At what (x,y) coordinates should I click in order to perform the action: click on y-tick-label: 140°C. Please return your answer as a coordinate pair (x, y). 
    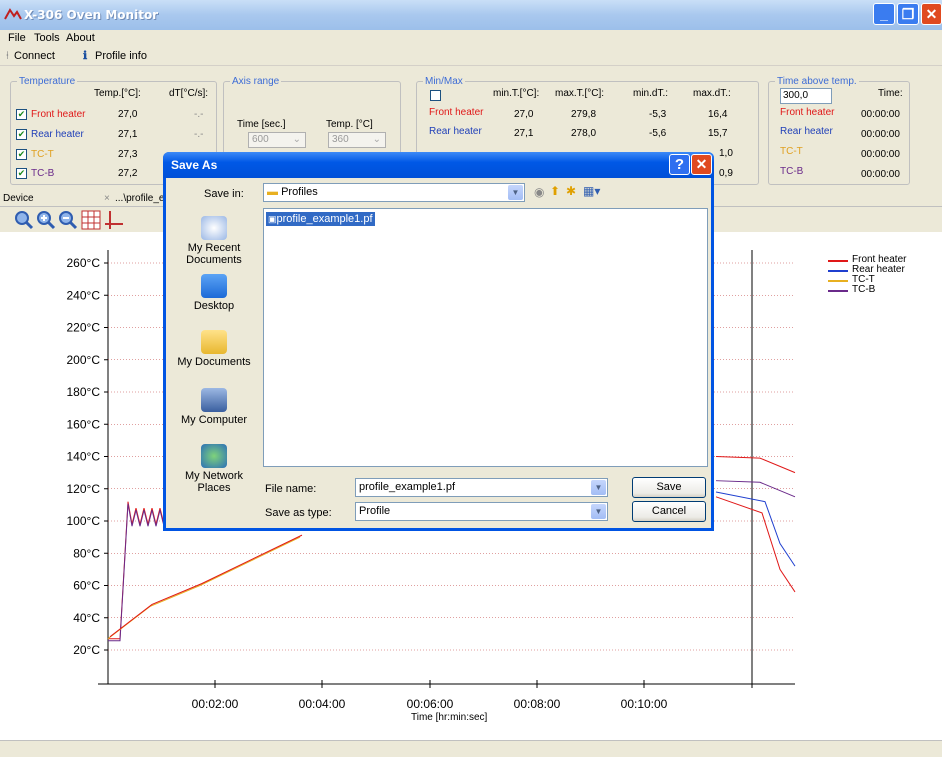
    Looking at the image, I should click on (84, 457).